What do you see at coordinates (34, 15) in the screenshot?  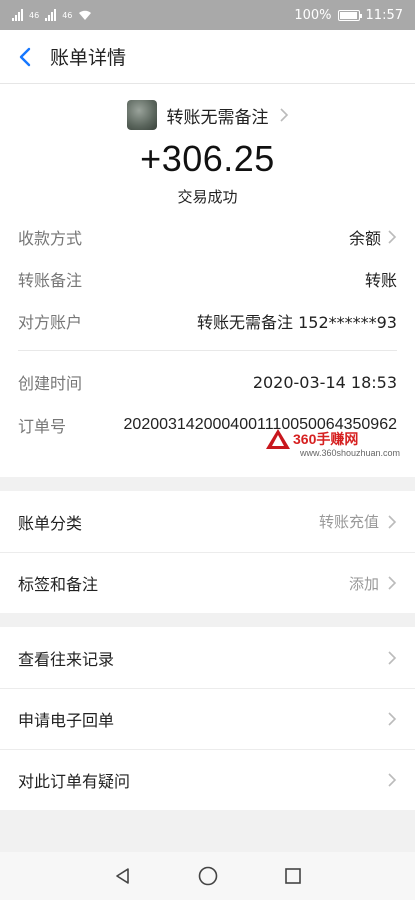 I see `network-type-left: 46` at bounding box center [34, 15].